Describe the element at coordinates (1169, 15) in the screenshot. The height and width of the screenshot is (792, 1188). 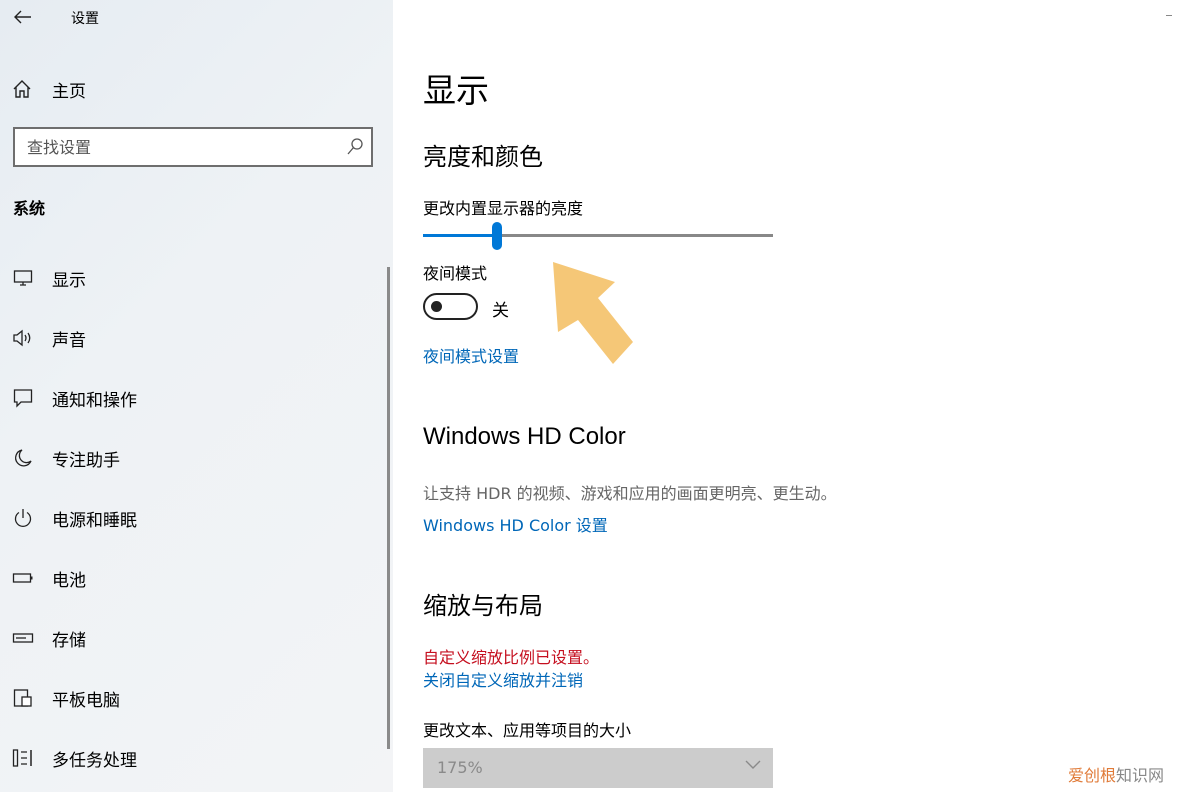
I see `minimize-icon` at that location.